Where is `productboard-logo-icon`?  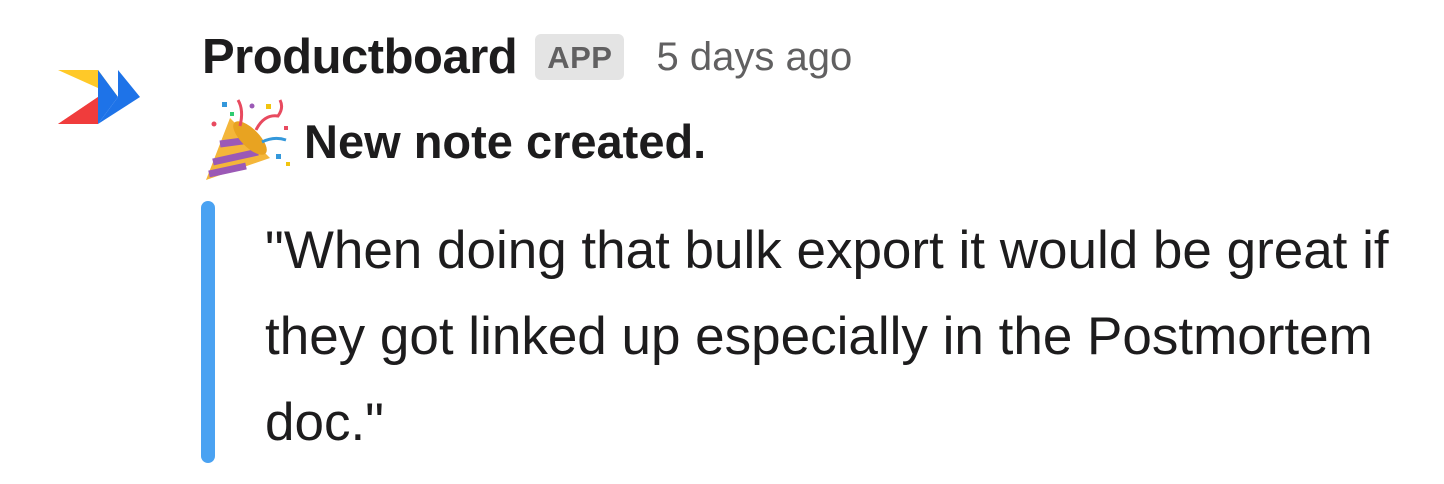
productboard-logo-icon is located at coordinates (100, 97).